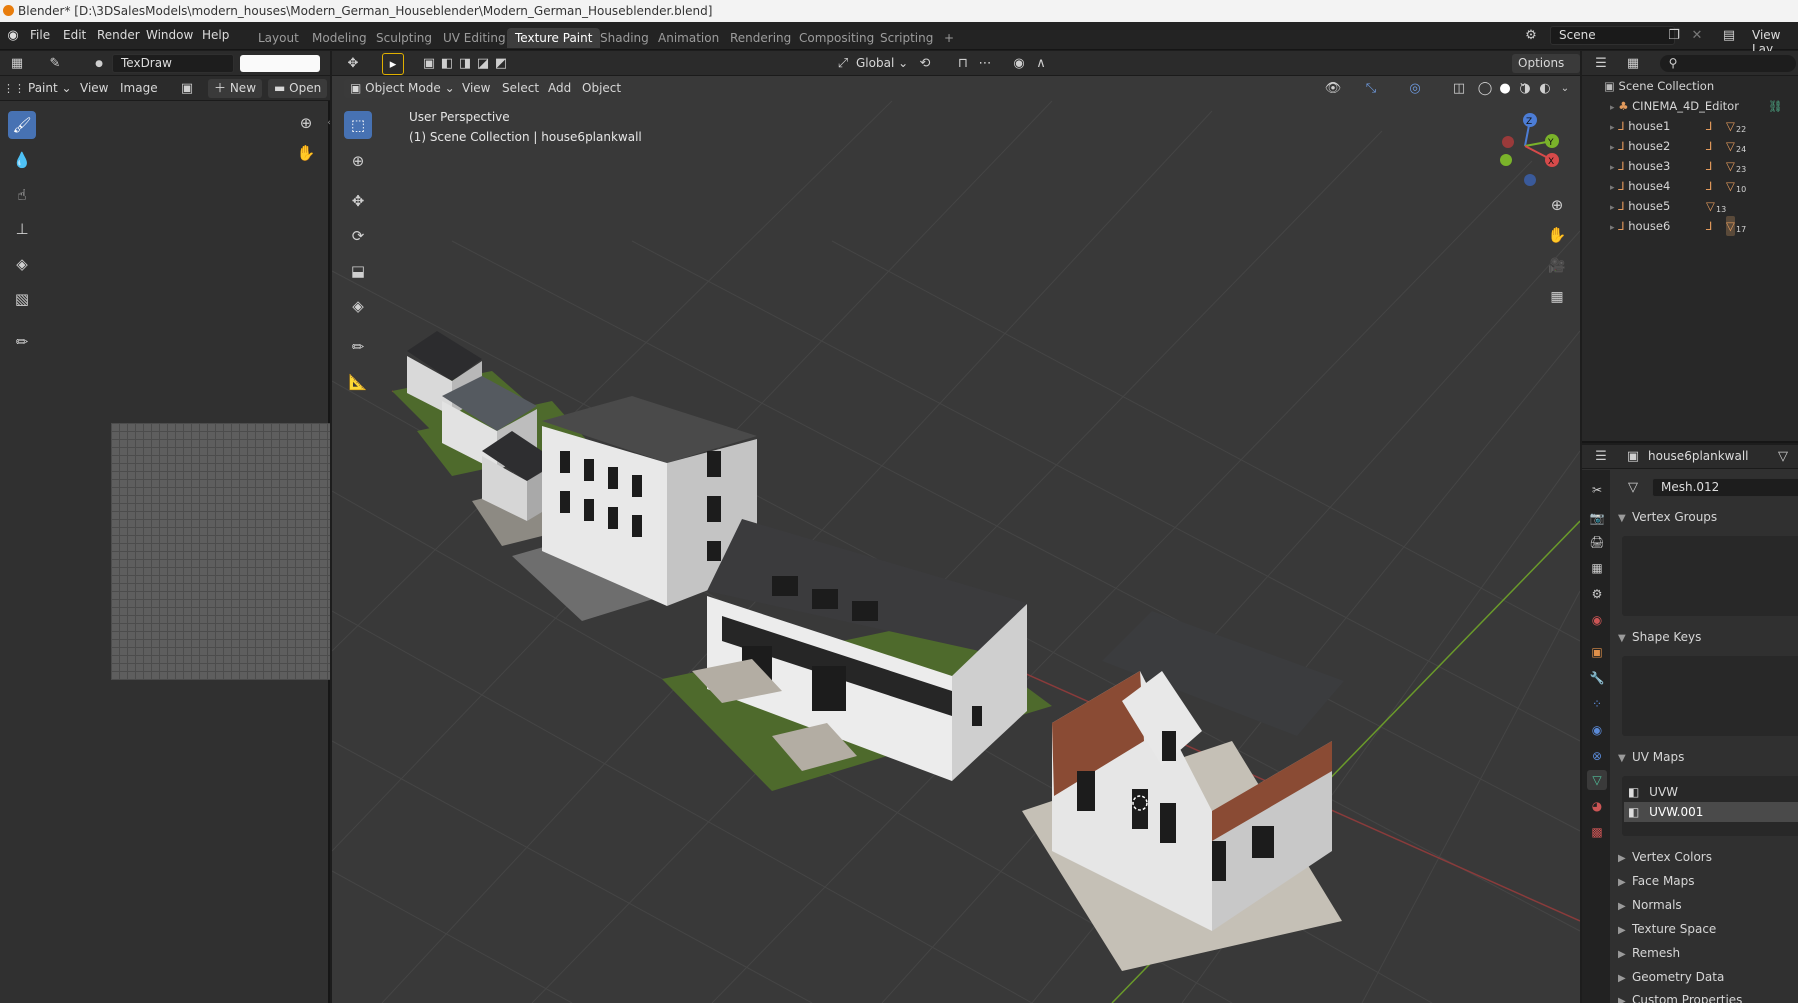 Image resolution: width=1798 pixels, height=1003 pixels. I want to click on shape-keys-list, so click(1710, 696).